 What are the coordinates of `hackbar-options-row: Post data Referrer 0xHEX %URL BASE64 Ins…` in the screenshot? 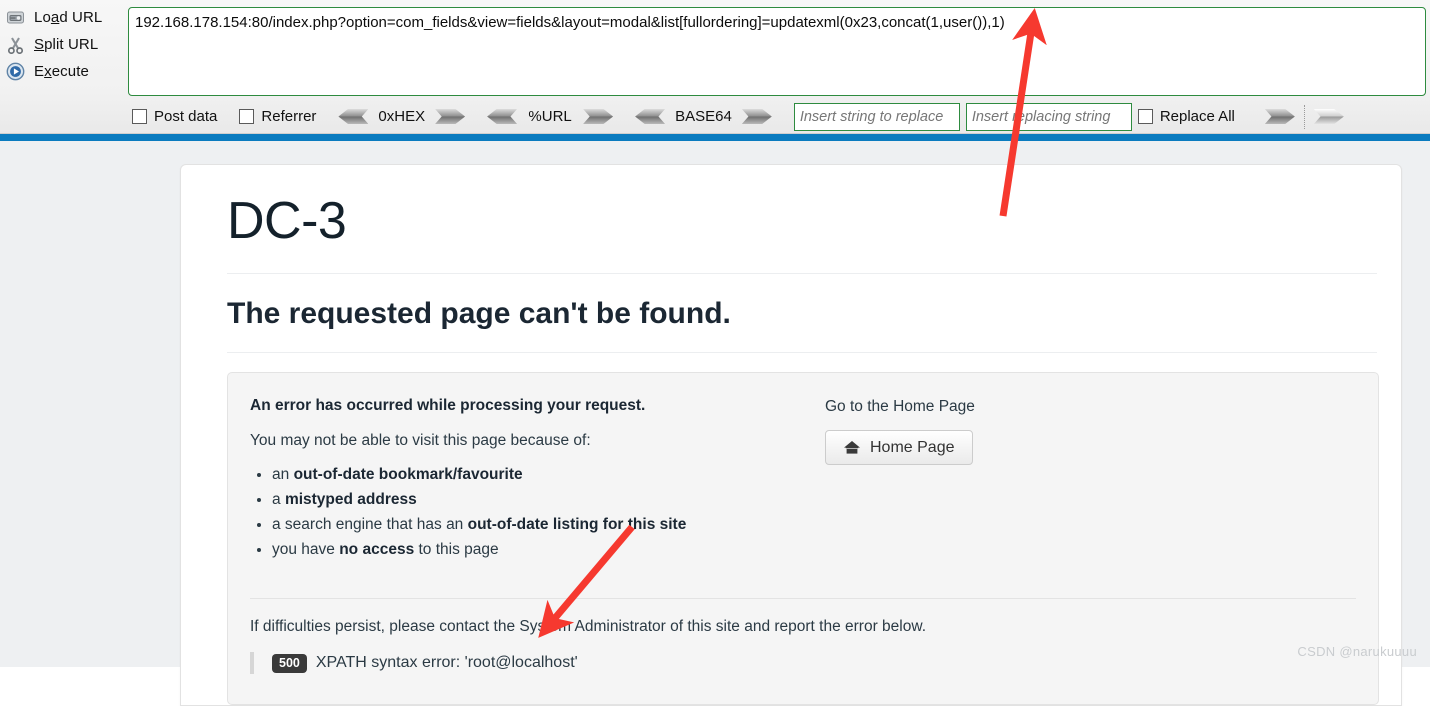 It's located at (715, 116).